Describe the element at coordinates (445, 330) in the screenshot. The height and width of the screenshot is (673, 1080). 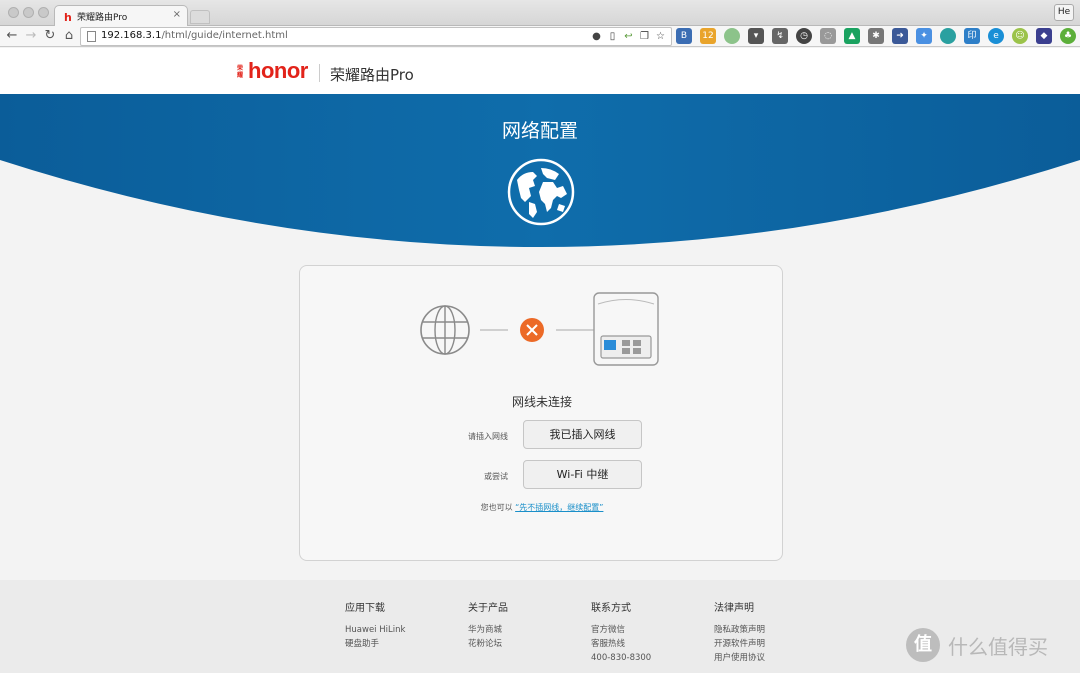
I see `internet-globe-icon` at that location.